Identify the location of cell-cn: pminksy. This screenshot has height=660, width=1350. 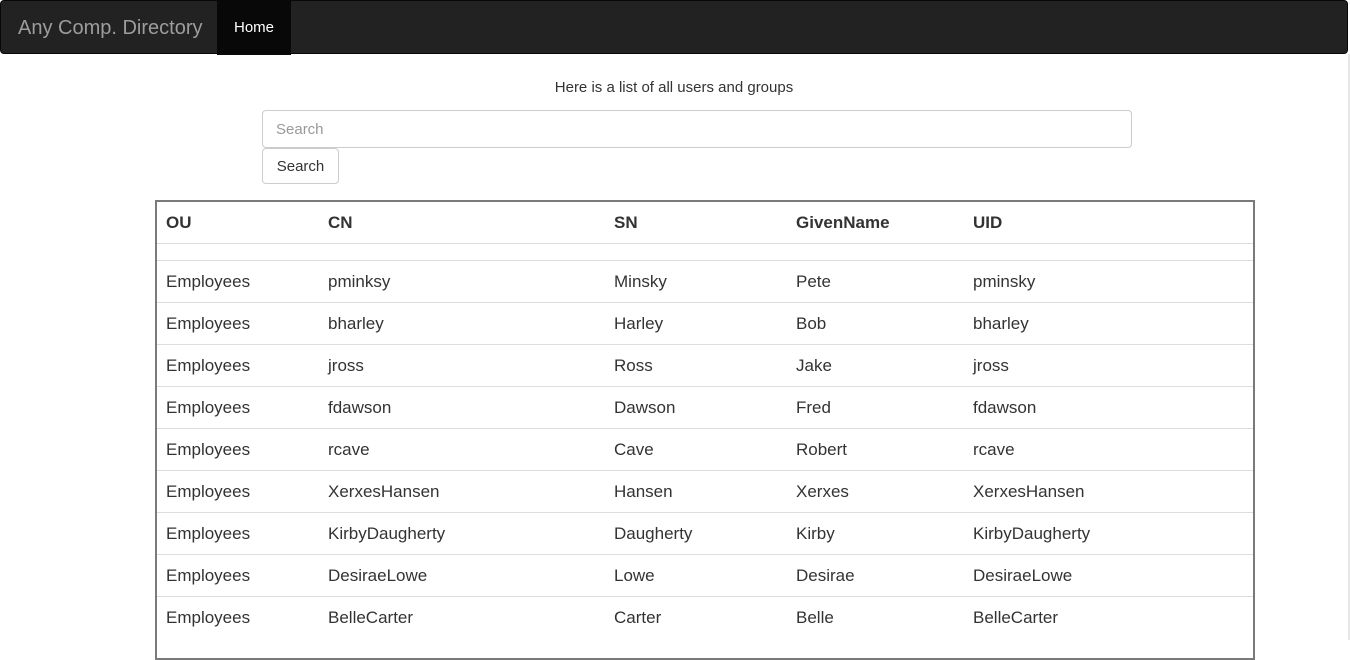
(462, 281).